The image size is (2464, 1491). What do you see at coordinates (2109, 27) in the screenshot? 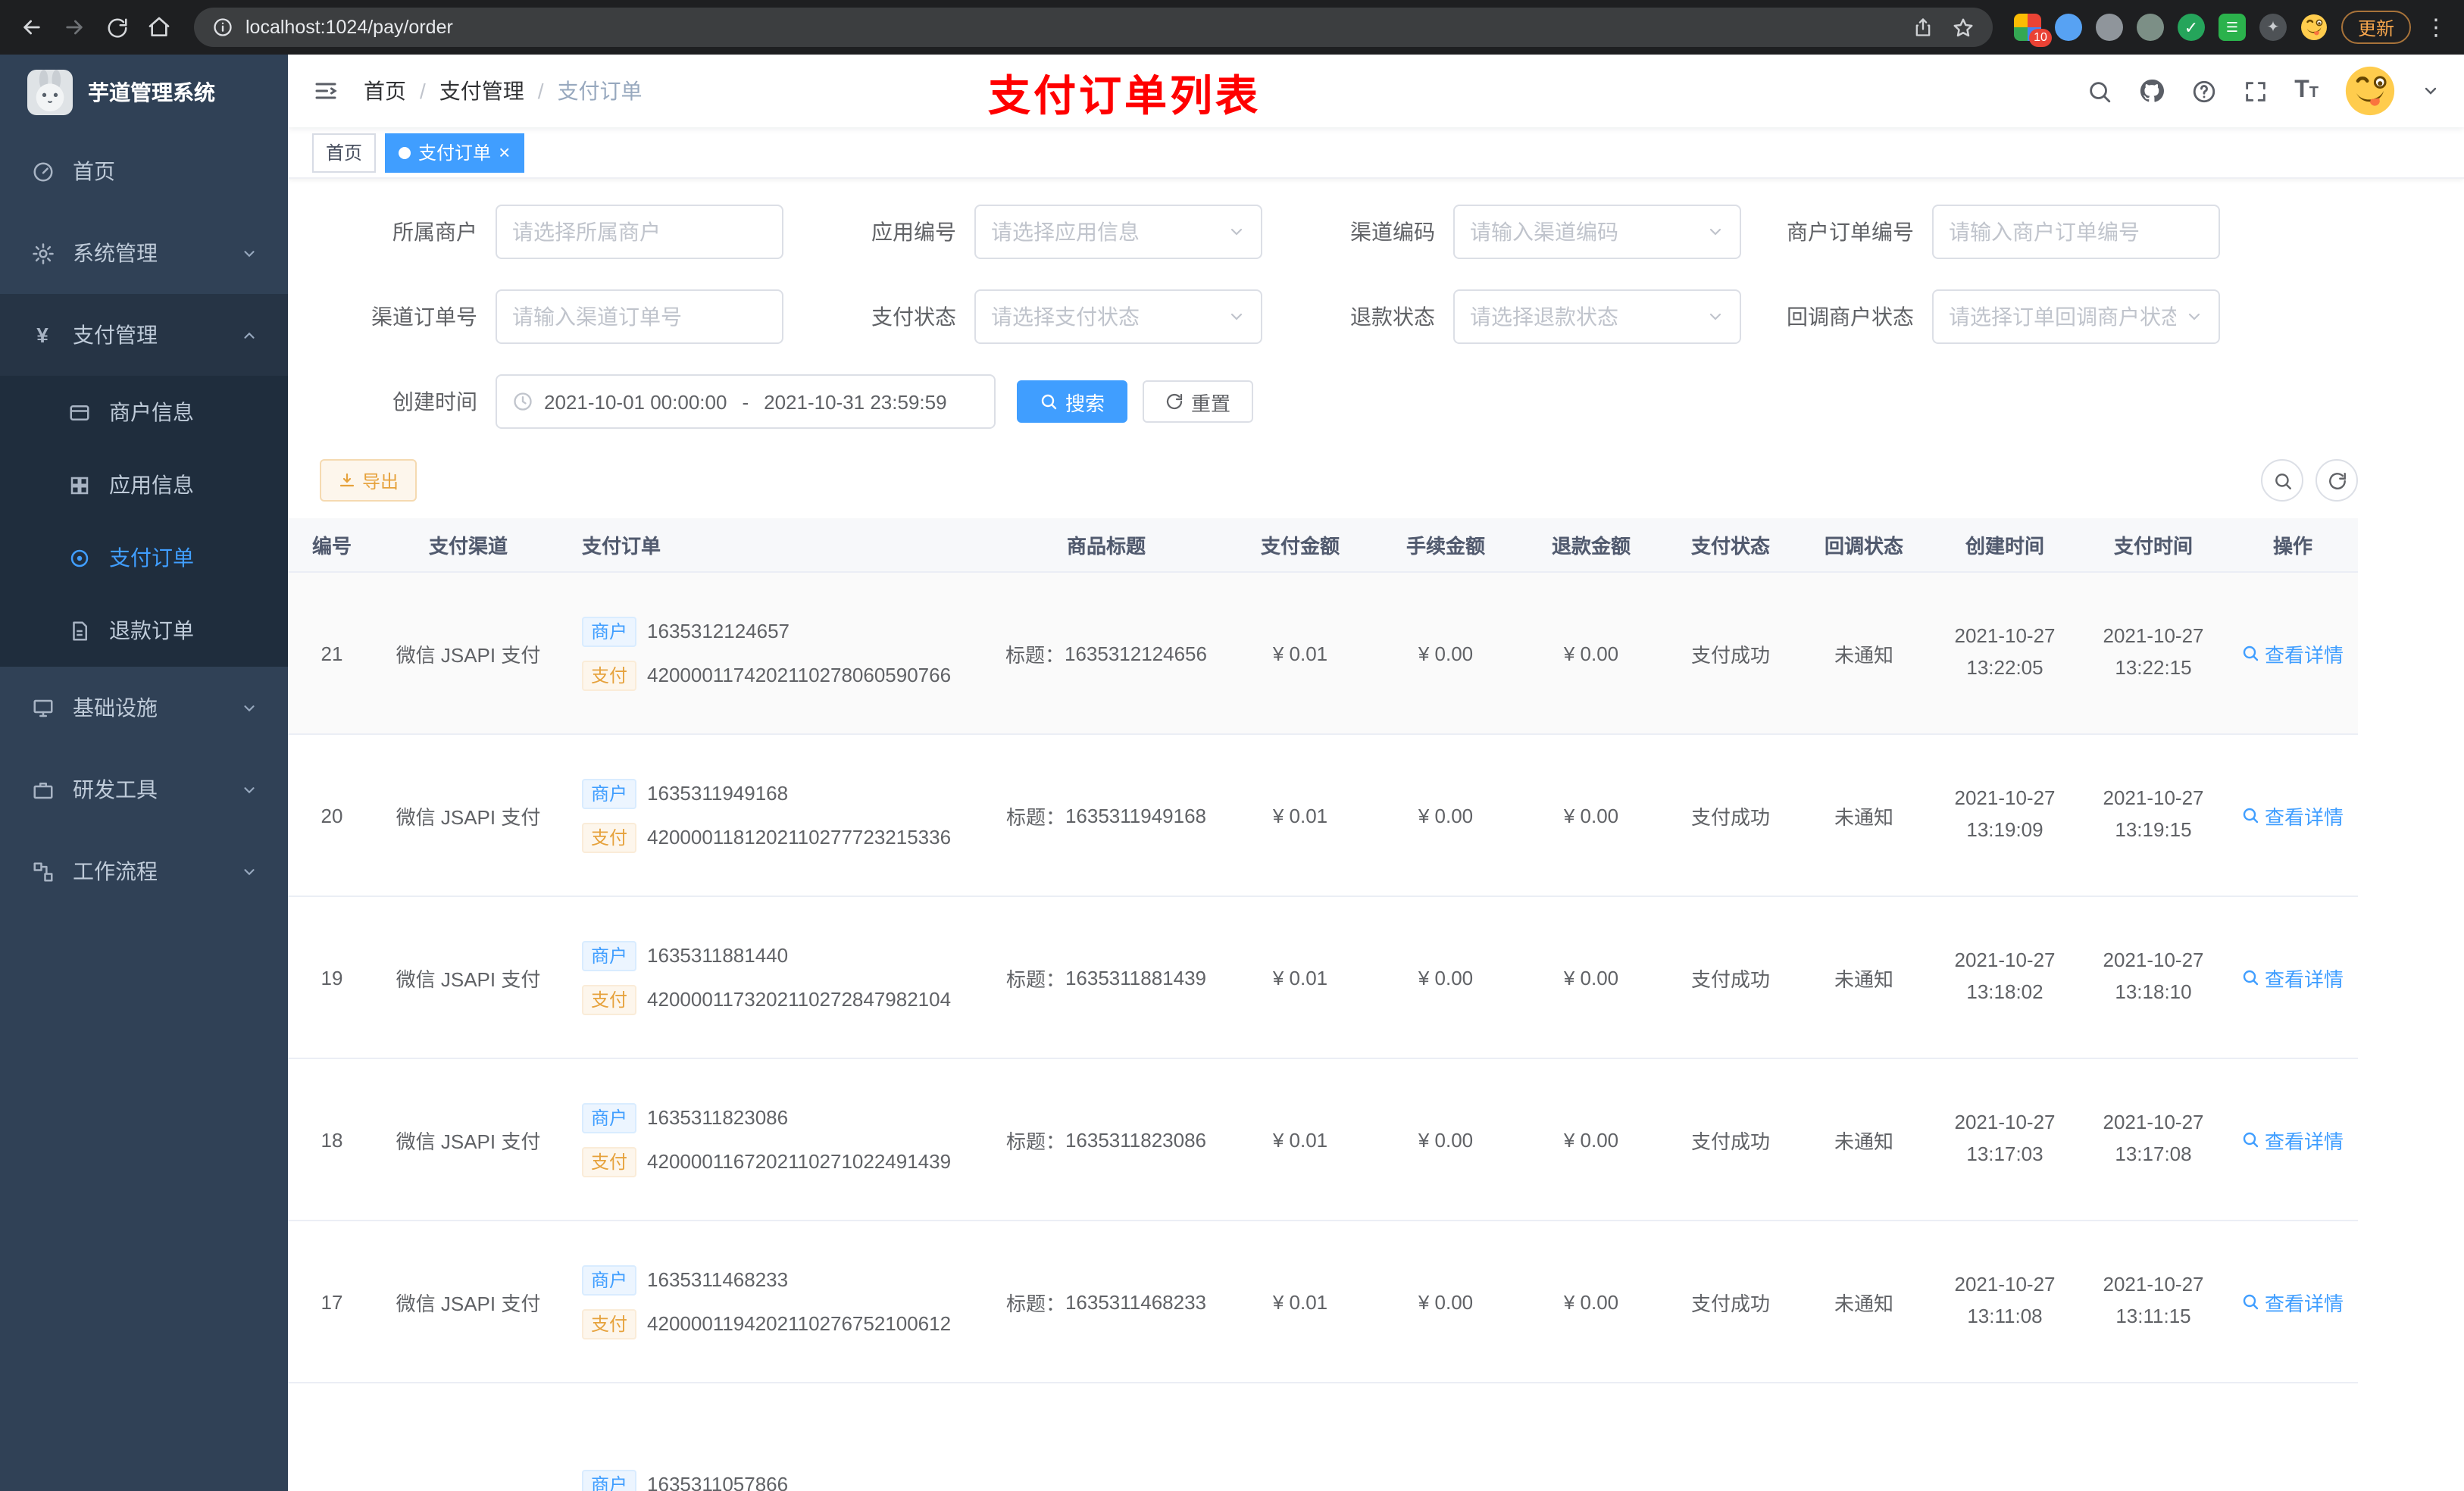
I see `extension-globe-icon` at bounding box center [2109, 27].